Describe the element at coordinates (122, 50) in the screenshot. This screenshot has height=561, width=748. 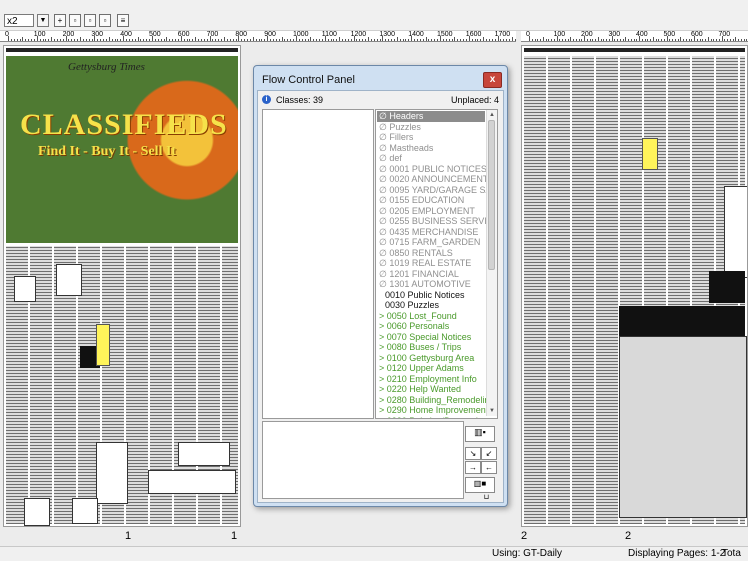
I see `page-masthead` at that location.